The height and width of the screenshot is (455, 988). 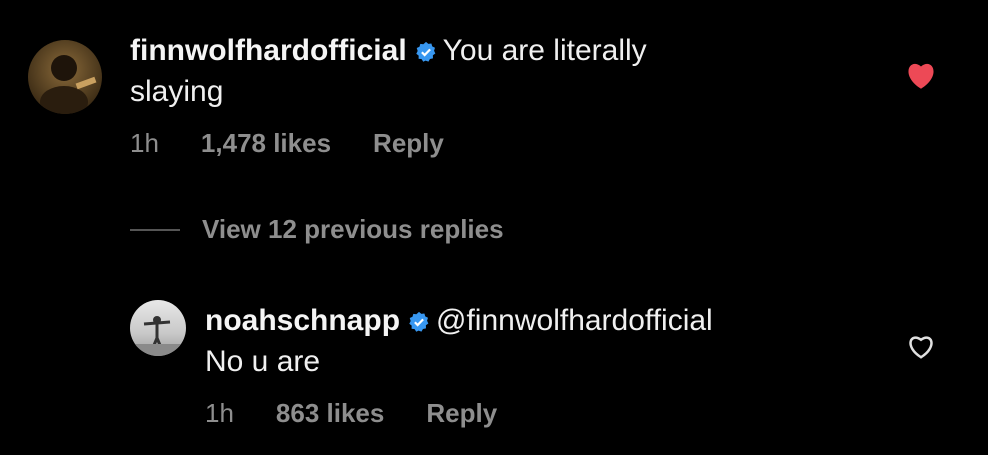 I want to click on view-replies-label: View 12 previous replies, so click(x=353, y=229).